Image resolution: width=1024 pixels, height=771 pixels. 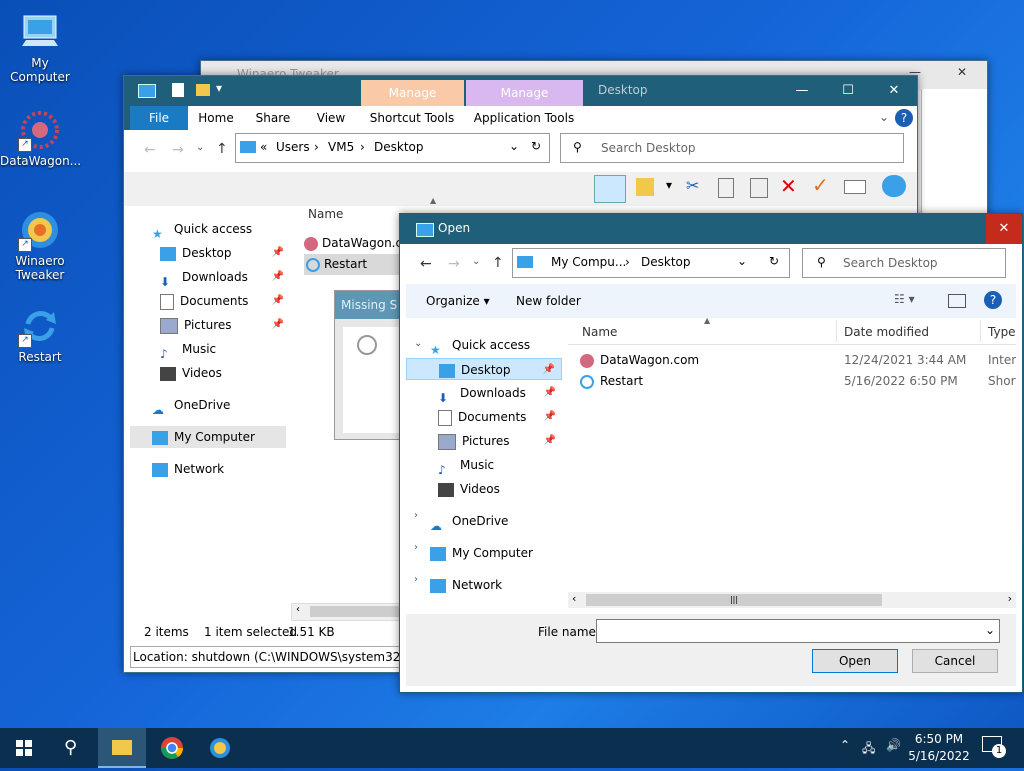 What do you see at coordinates (692, 185) in the screenshot?
I see `cut-icon: ✂` at bounding box center [692, 185].